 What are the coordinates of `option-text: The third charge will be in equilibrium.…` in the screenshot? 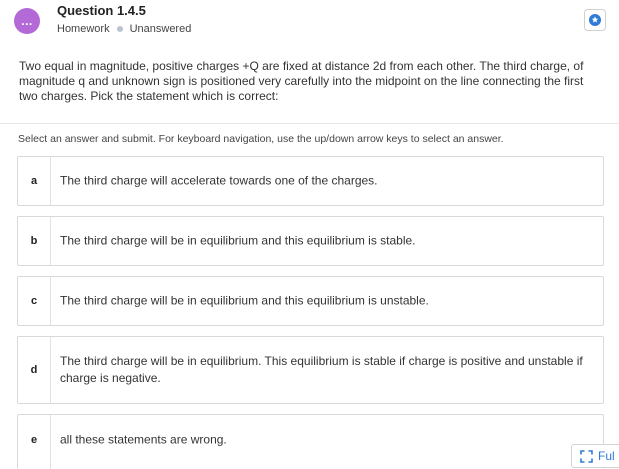 It's located at (321, 369).